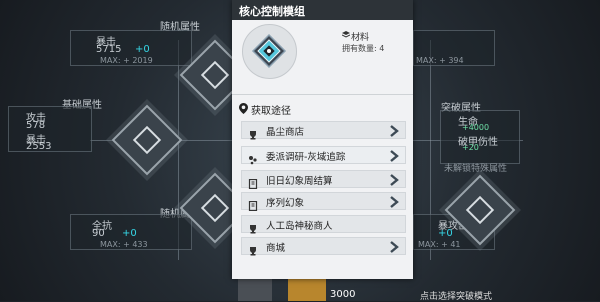 Image resolution: width=600 pixels, height=302 pixels. I want to click on break-stat-value: +20, so click(470, 147).